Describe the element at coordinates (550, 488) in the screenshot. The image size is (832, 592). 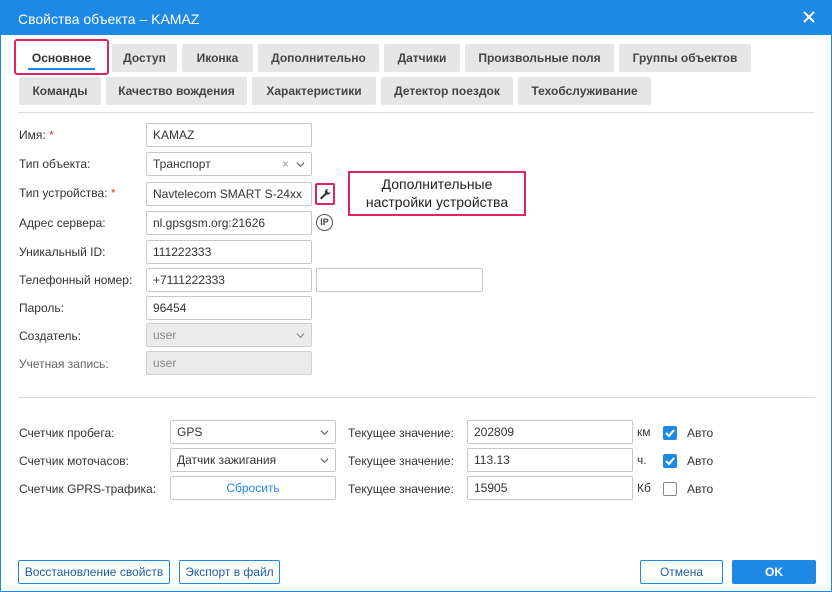
I see `gprs-current-input: 15905` at that location.